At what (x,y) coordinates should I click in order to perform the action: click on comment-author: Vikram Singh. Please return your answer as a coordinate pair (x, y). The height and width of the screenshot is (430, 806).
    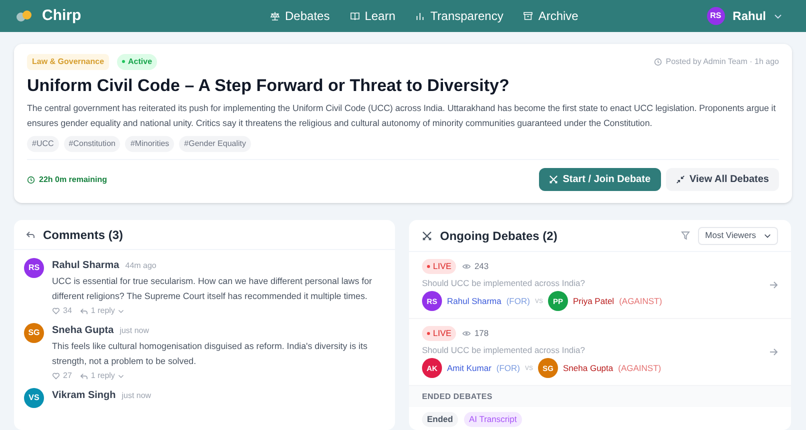
    Looking at the image, I should click on (84, 395).